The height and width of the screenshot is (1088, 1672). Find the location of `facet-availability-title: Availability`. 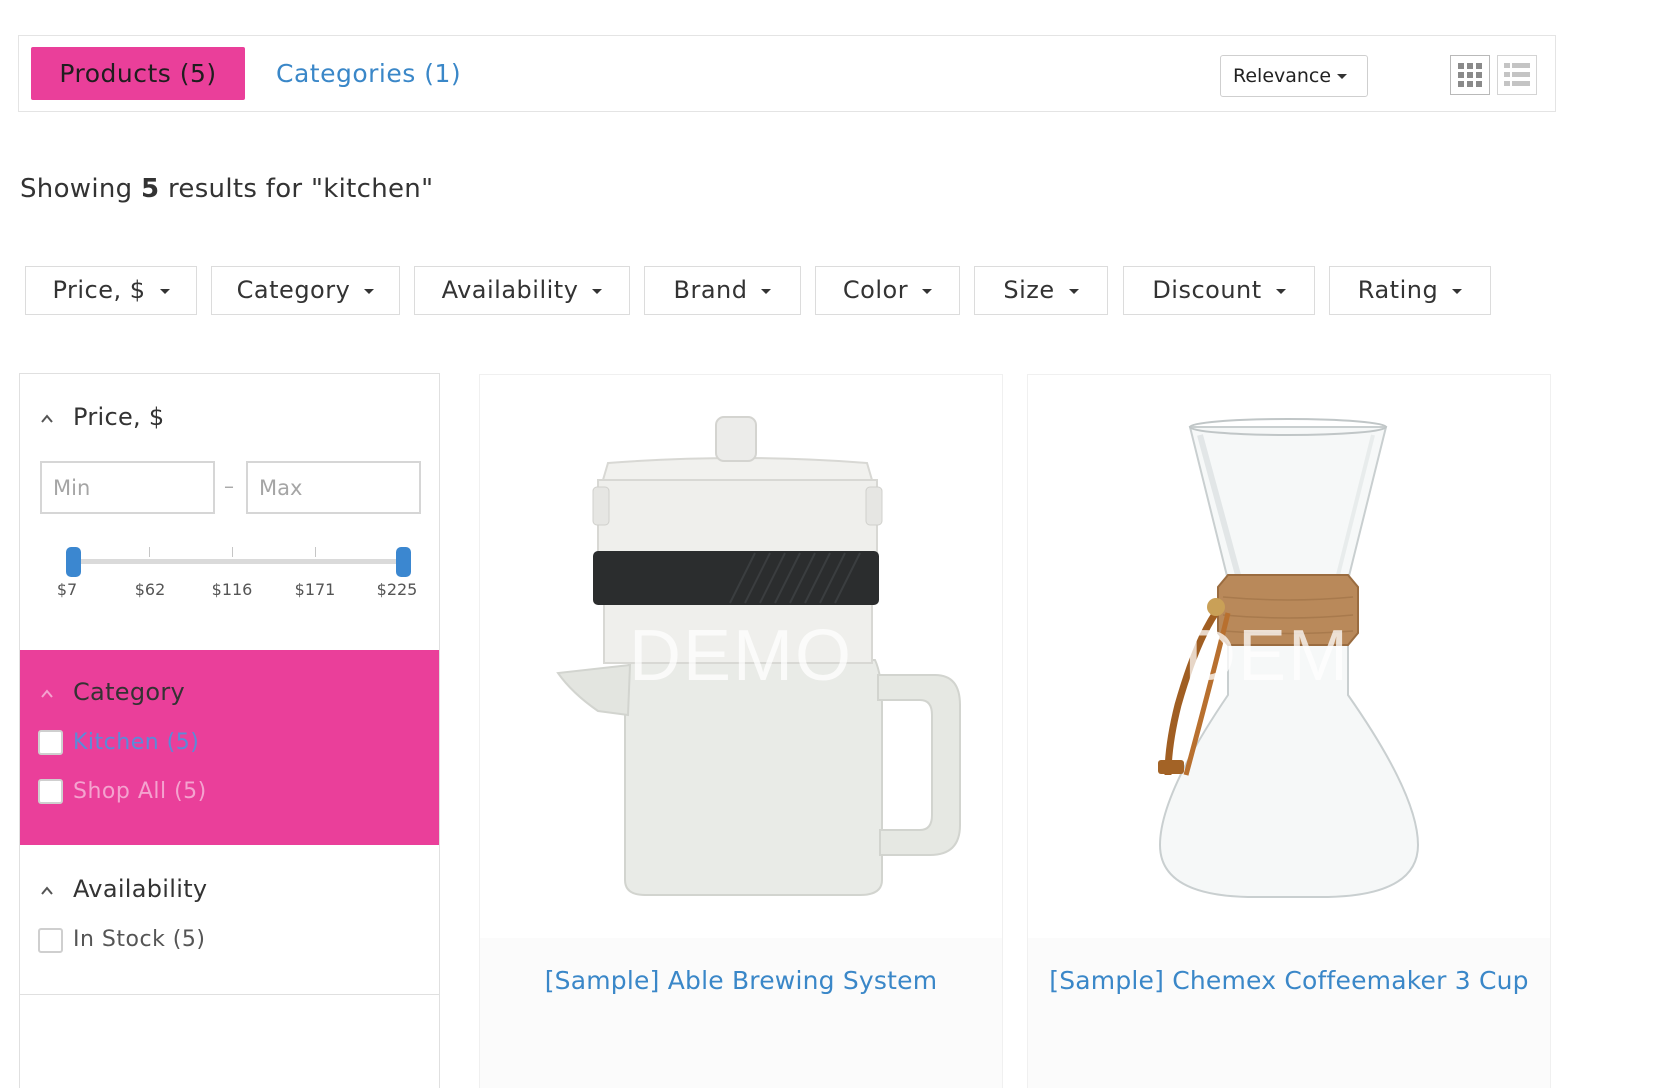

facet-availability-title: Availability is located at coordinates (140, 889).